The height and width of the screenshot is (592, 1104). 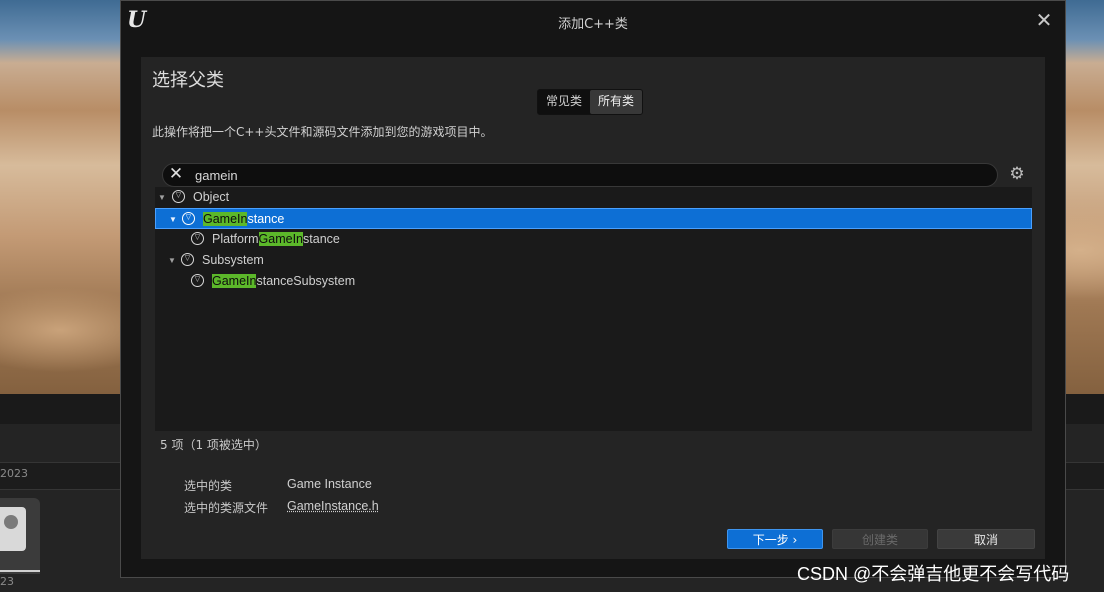 What do you see at coordinates (188, 80) in the screenshot?
I see `page-title: 选择父类` at bounding box center [188, 80].